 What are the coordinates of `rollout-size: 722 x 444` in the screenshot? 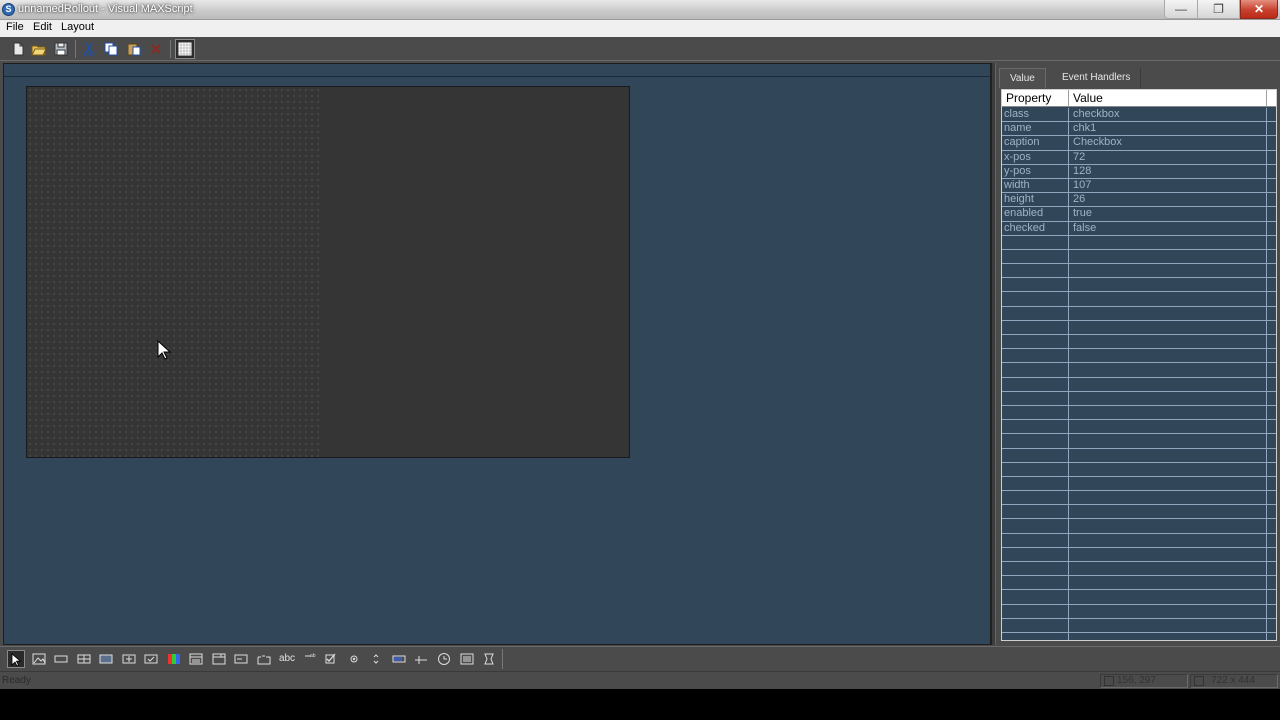 It's located at (1234, 681).